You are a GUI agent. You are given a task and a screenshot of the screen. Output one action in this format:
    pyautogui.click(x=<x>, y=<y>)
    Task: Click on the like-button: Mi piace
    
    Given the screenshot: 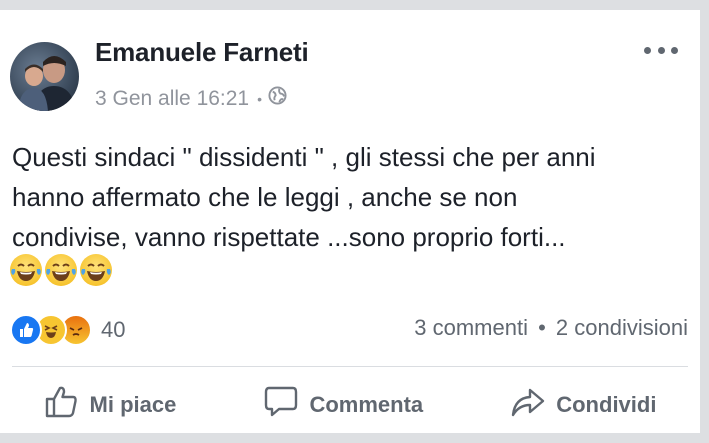 What is the action you would take?
    pyautogui.click(x=110, y=405)
    